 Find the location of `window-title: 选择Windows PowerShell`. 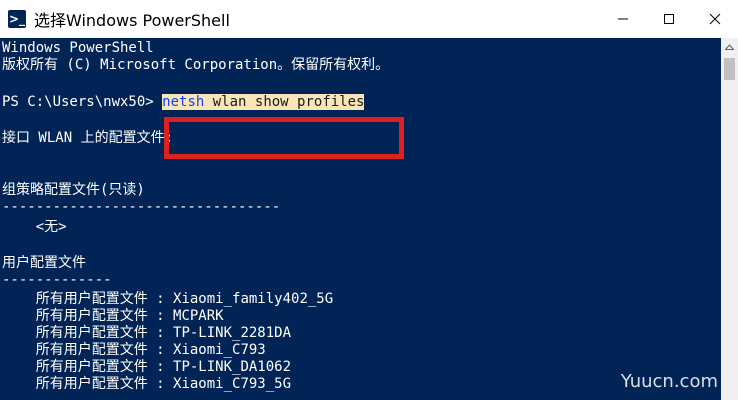

window-title: 选择Windows PowerShell is located at coordinates (132, 20).